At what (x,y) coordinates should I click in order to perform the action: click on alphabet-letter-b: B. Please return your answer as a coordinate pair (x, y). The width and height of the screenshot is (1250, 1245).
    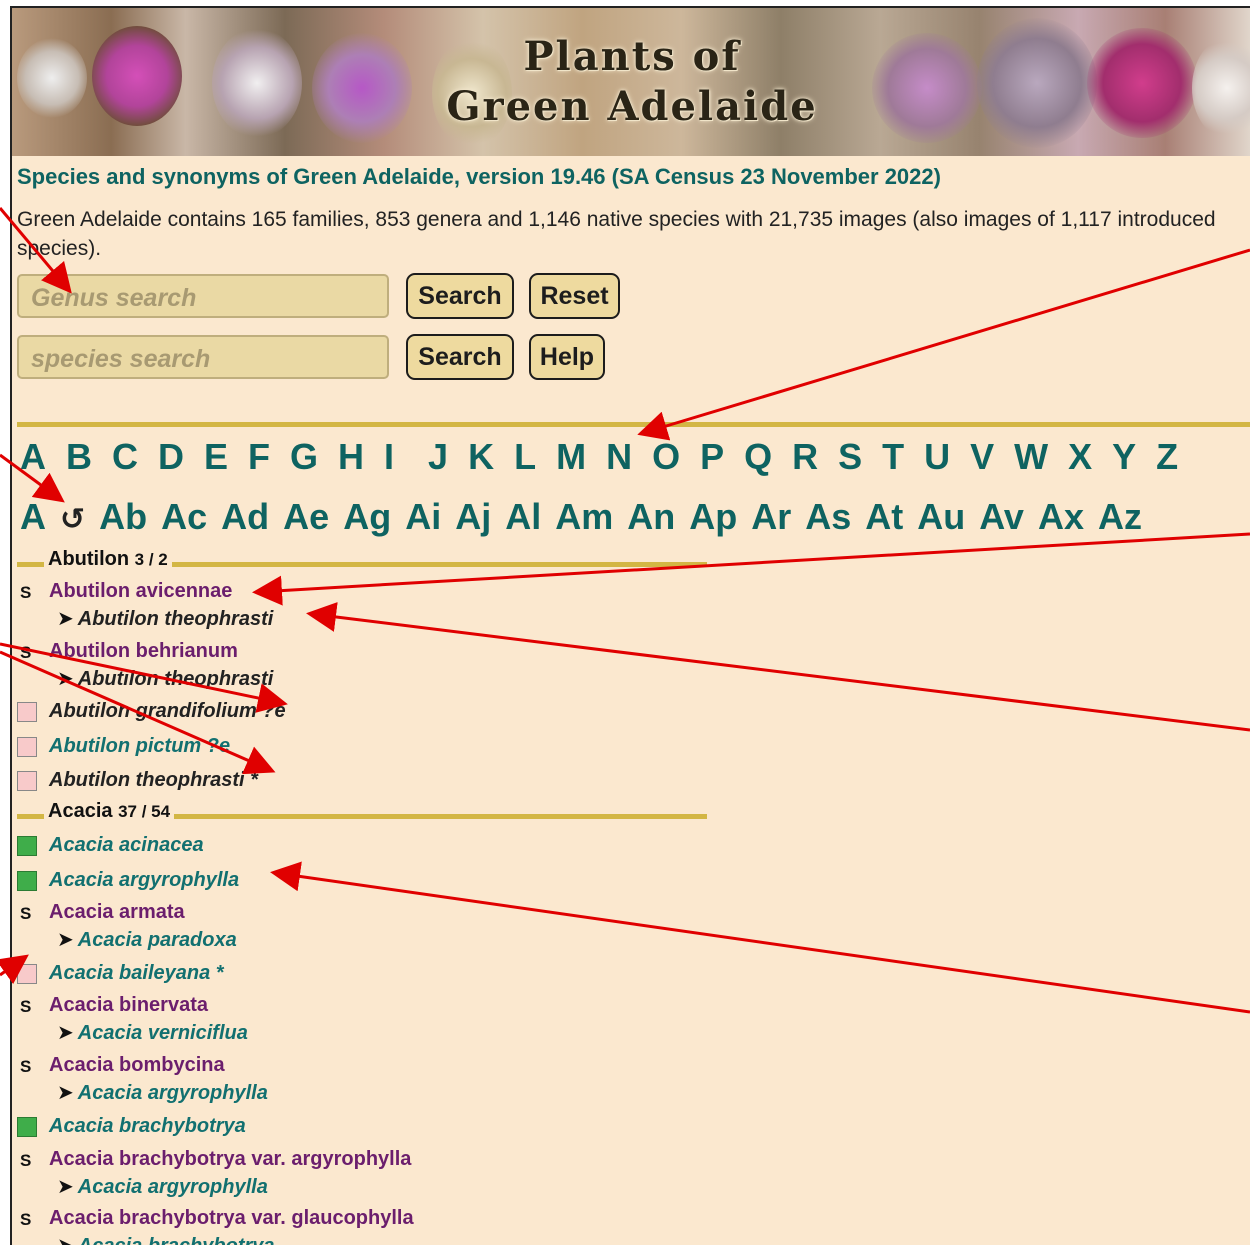
    Looking at the image, I should click on (79, 457).